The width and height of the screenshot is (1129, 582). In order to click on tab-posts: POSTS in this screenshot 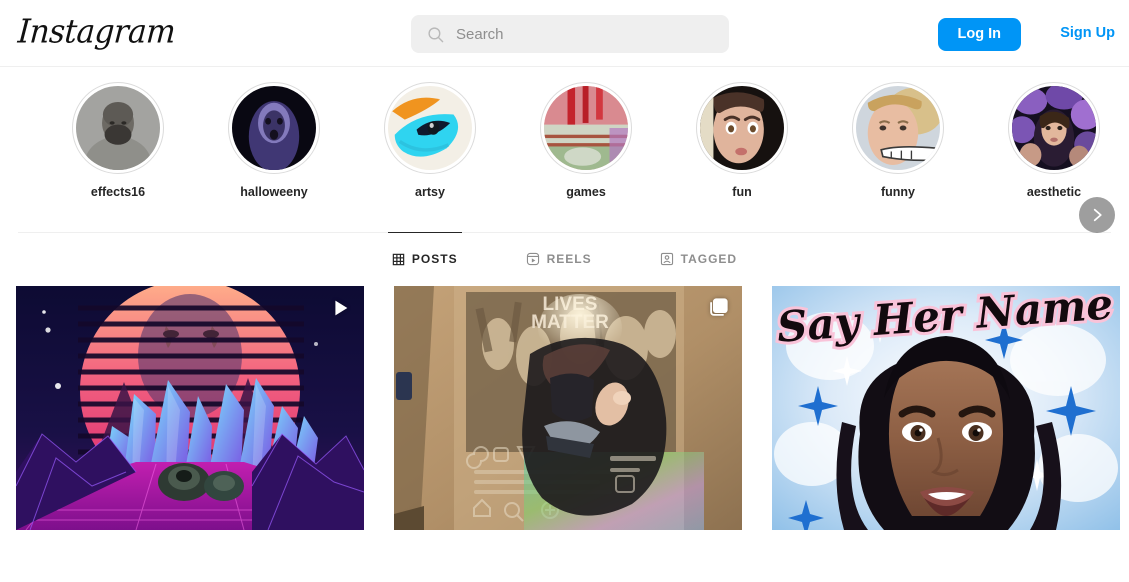, I will do `click(424, 258)`.